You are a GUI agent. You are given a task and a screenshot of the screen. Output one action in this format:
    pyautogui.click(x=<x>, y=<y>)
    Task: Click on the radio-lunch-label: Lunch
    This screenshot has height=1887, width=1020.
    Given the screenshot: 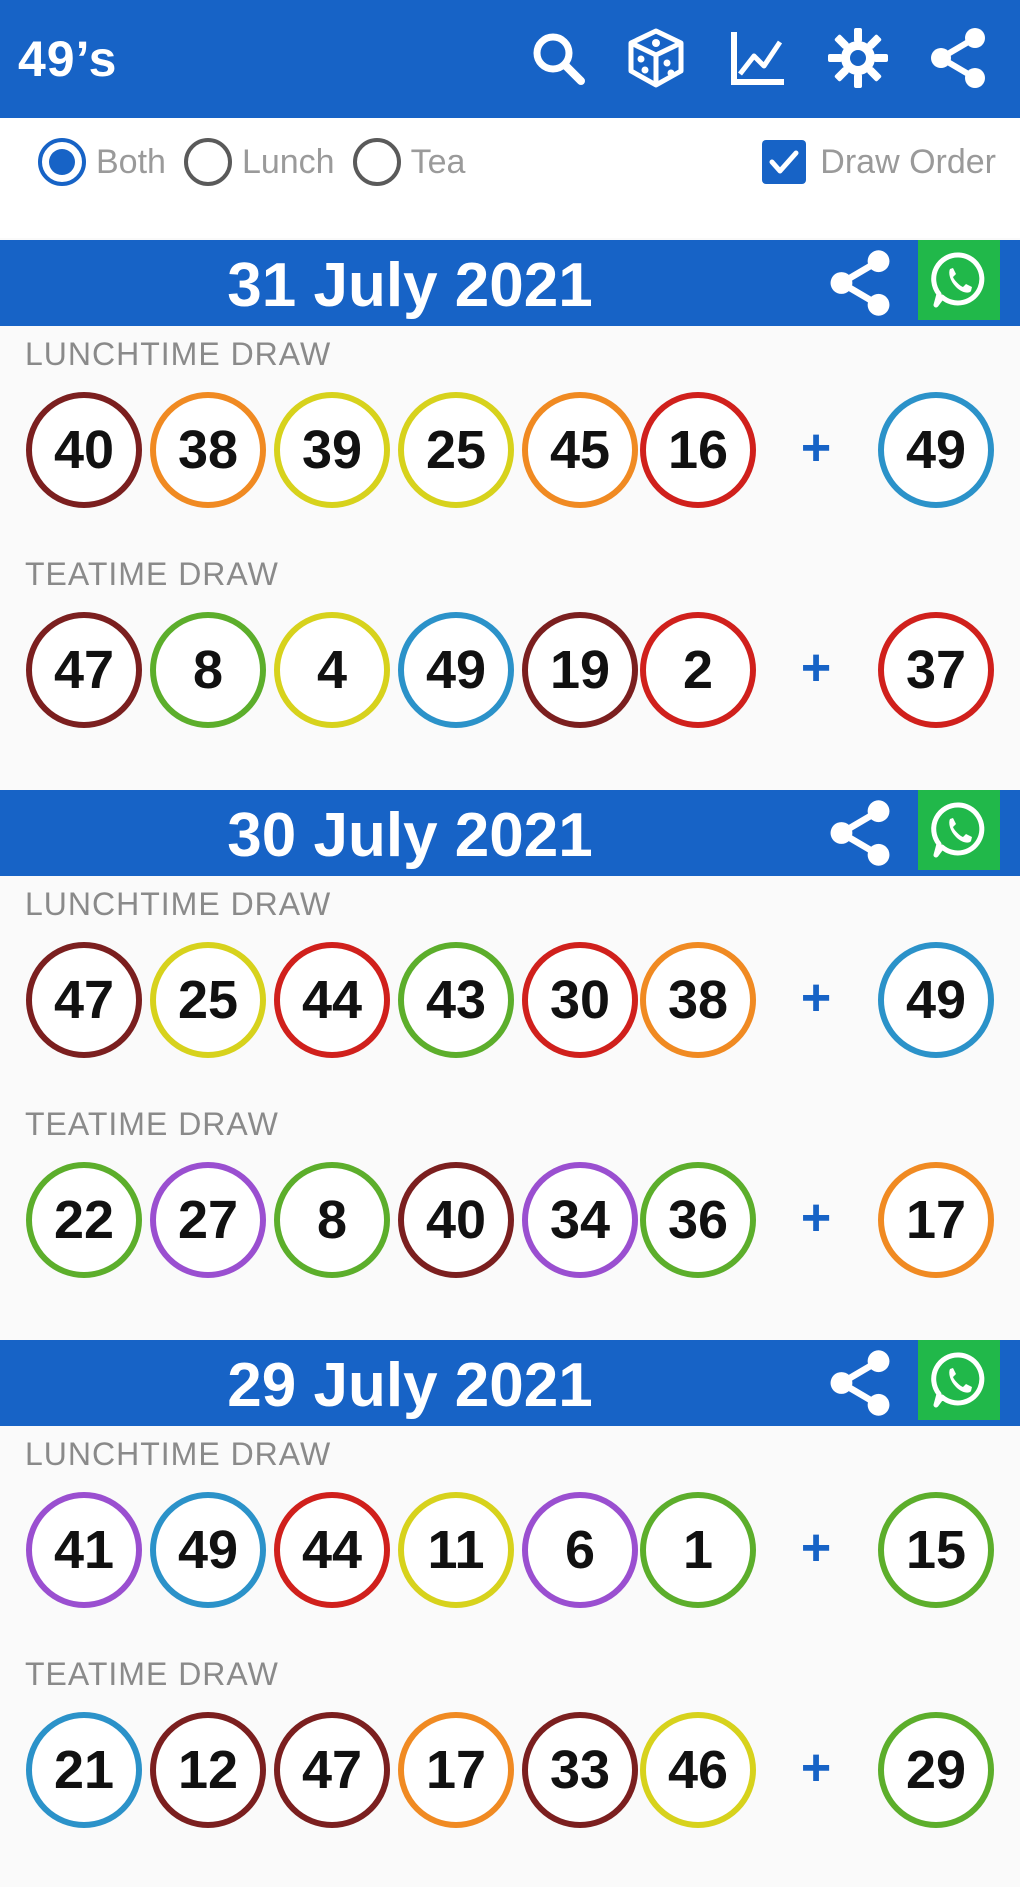 What is the action you would take?
    pyautogui.click(x=288, y=161)
    